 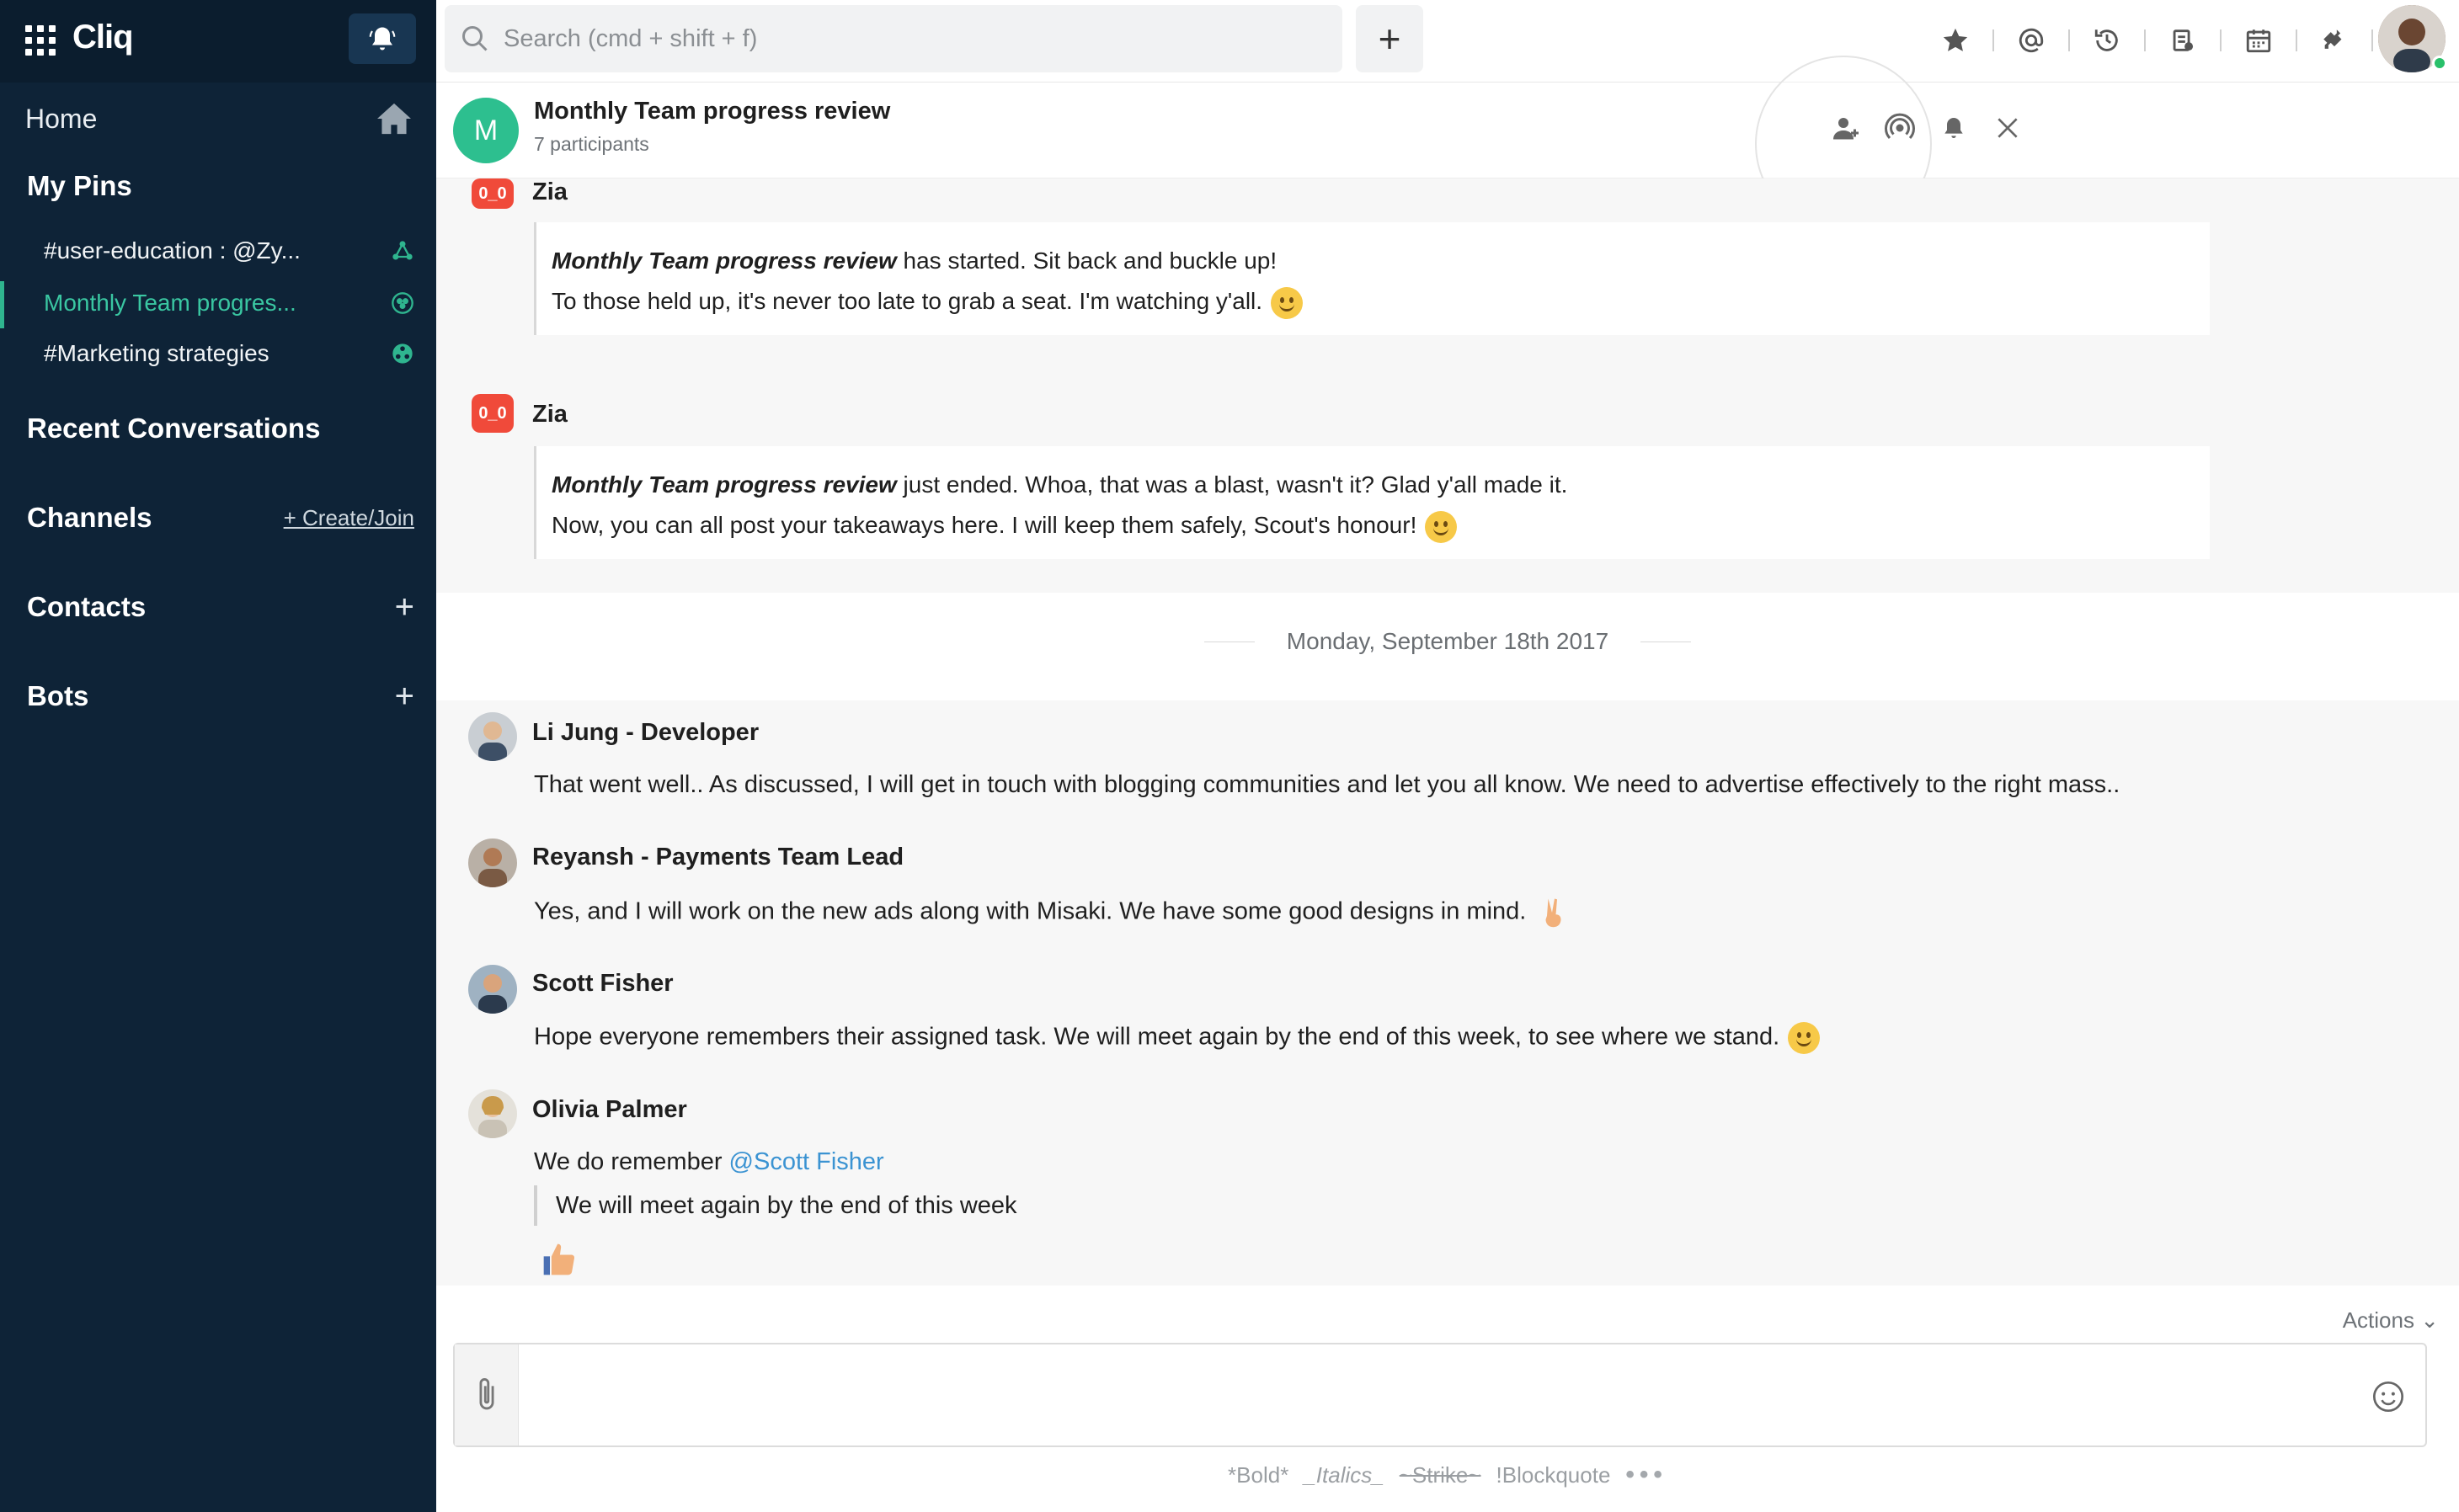 I want to click on actions-label: Actions, so click(x=2378, y=1320).